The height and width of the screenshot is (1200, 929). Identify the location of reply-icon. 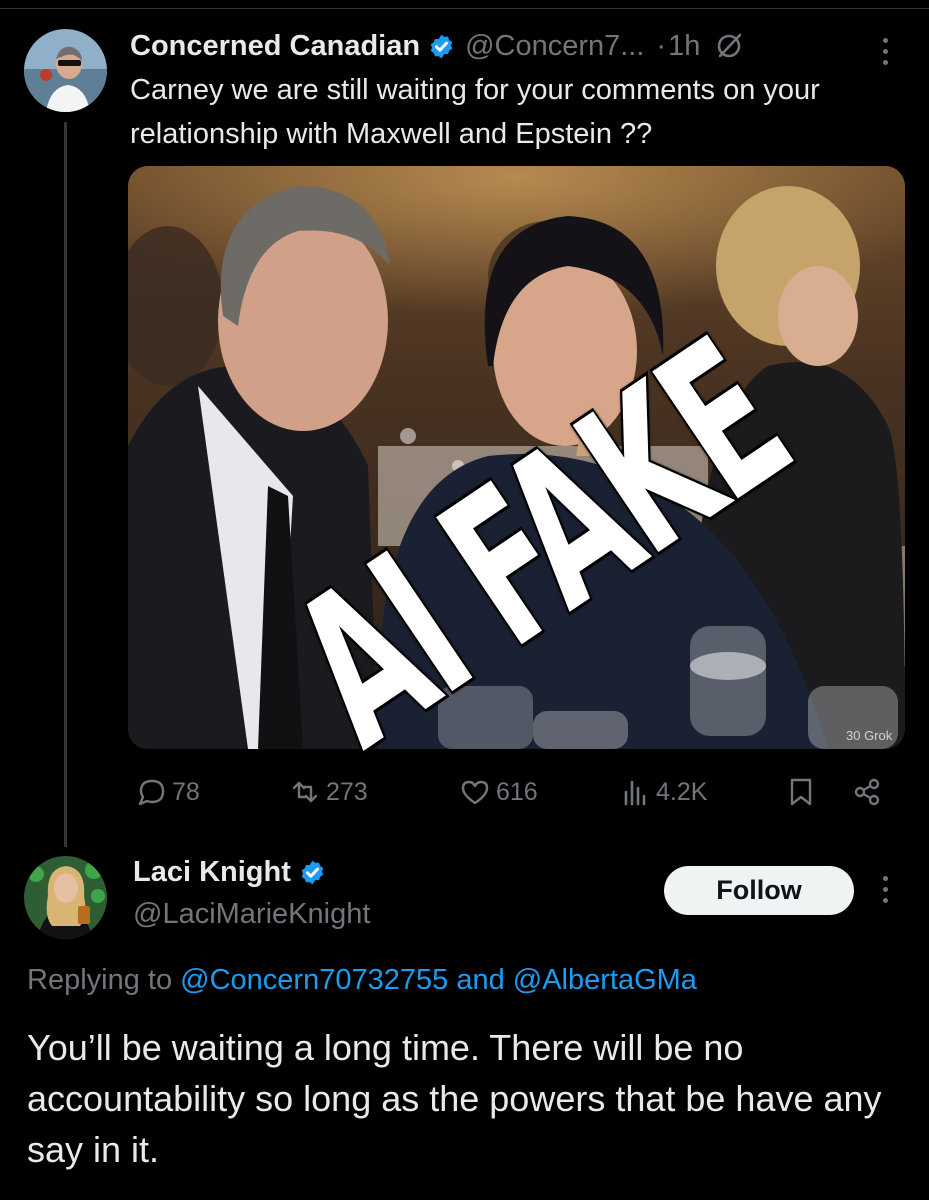
(151, 792).